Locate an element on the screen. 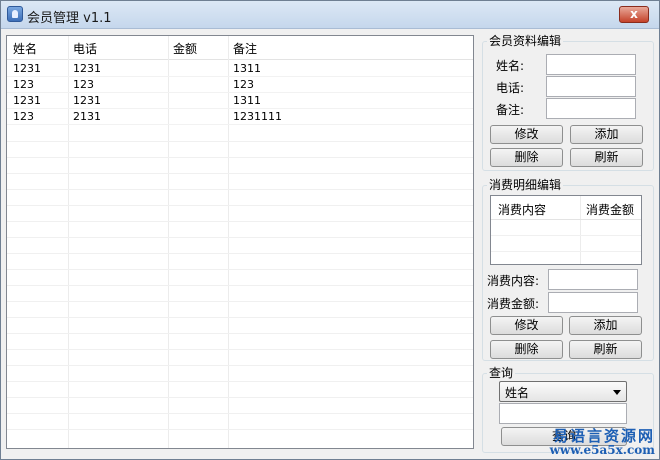  consume-content-label: 消费内容: is located at coordinates (513, 281).